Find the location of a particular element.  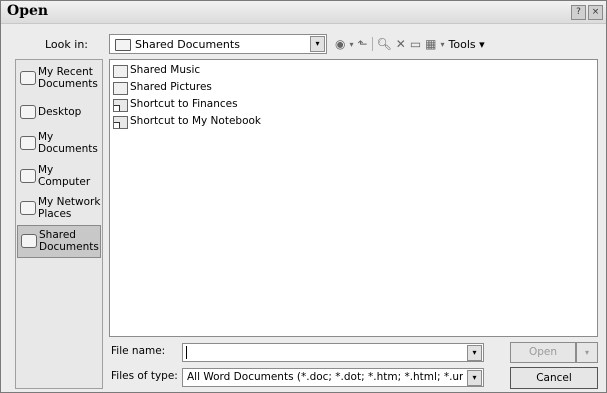

new-folder-icon: ▭ is located at coordinates (415, 44).